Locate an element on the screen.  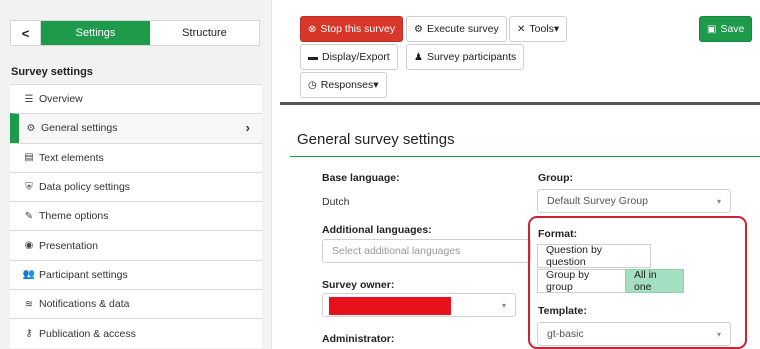
display-export-button: ▬ Display/Export is located at coordinates (349, 57).